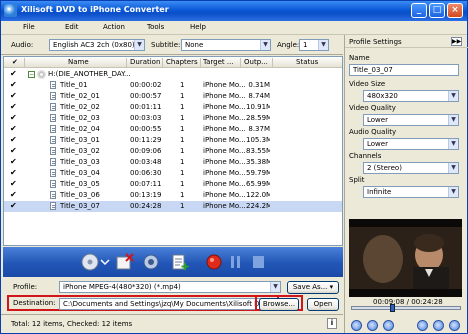  What do you see at coordinates (259, 129) in the screenshot?
I see `title-output: 8.37M` at bounding box center [259, 129].